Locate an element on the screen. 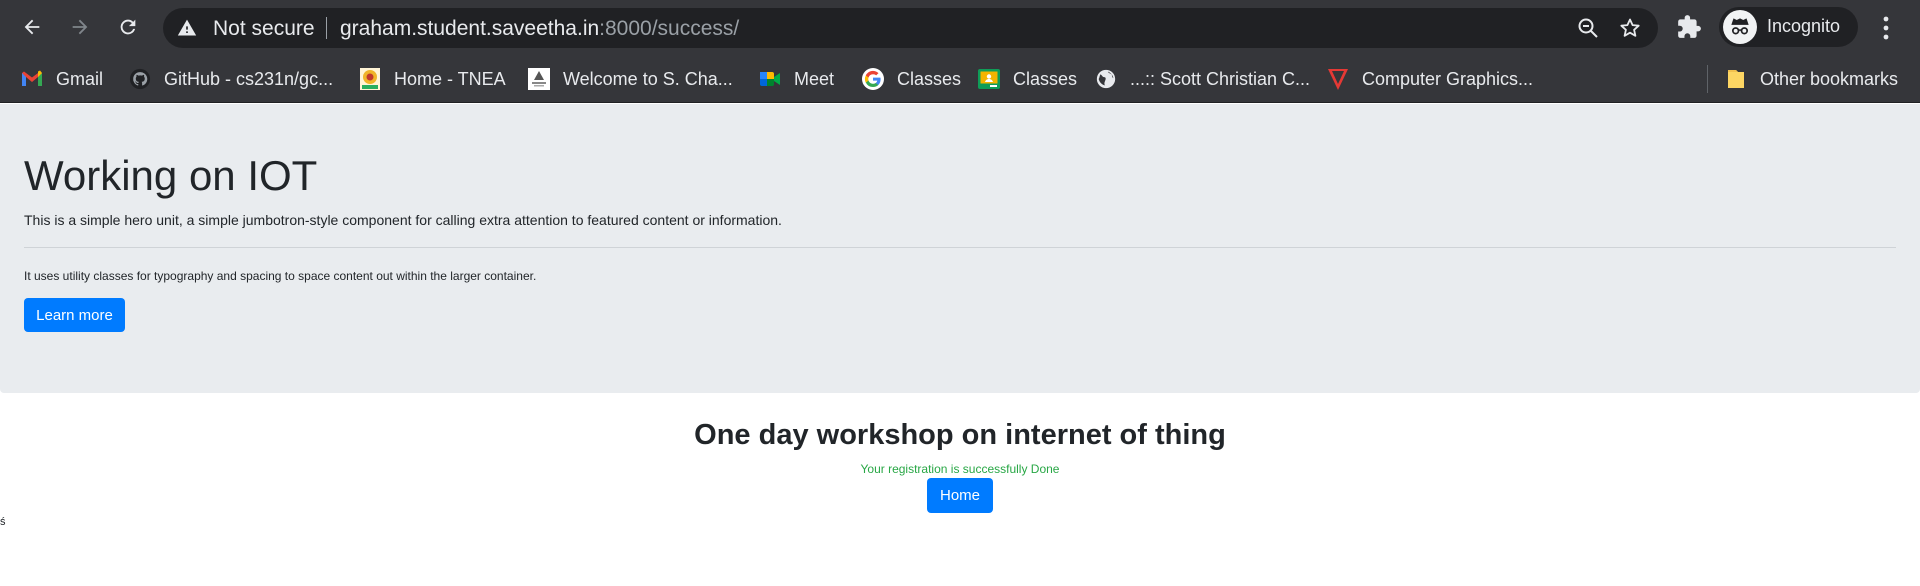 Image resolution: width=1920 pixels, height=586 pixels. incognito-icon is located at coordinates (1740, 27).